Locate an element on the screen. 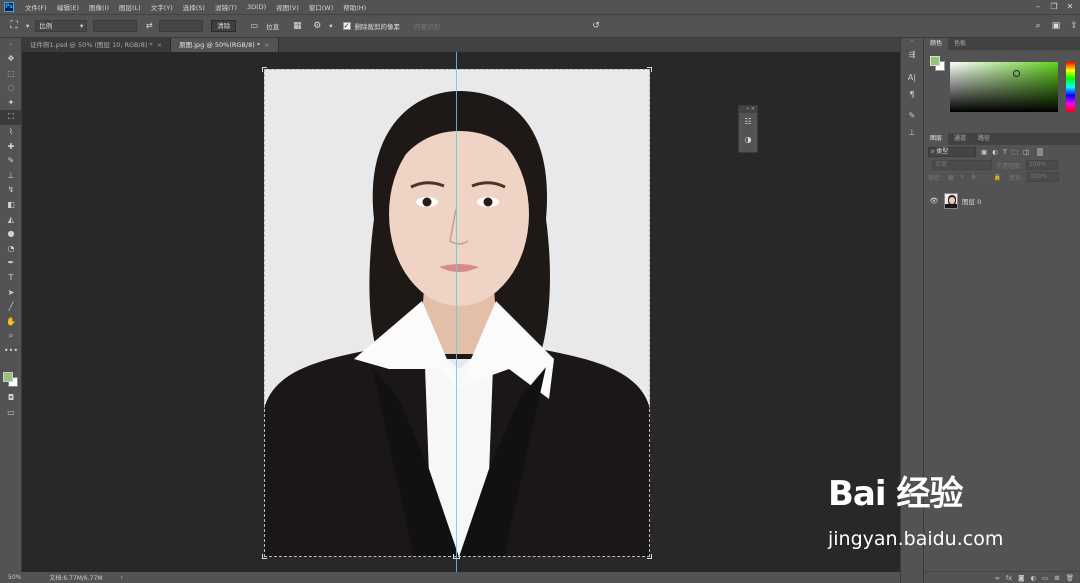 This screenshot has width=1080, height=583. menu-select: 选择(S) is located at coordinates (194, 7).